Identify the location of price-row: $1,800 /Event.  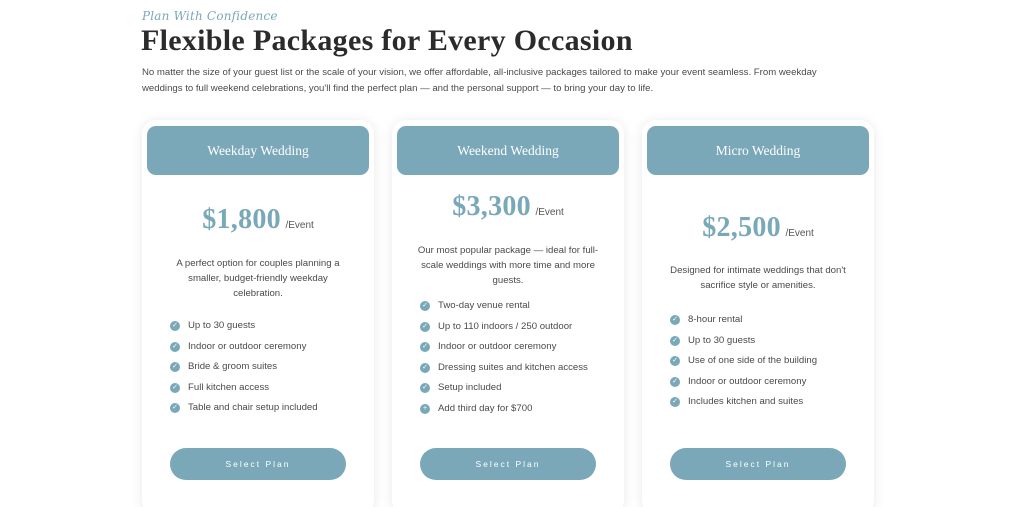
(258, 220).